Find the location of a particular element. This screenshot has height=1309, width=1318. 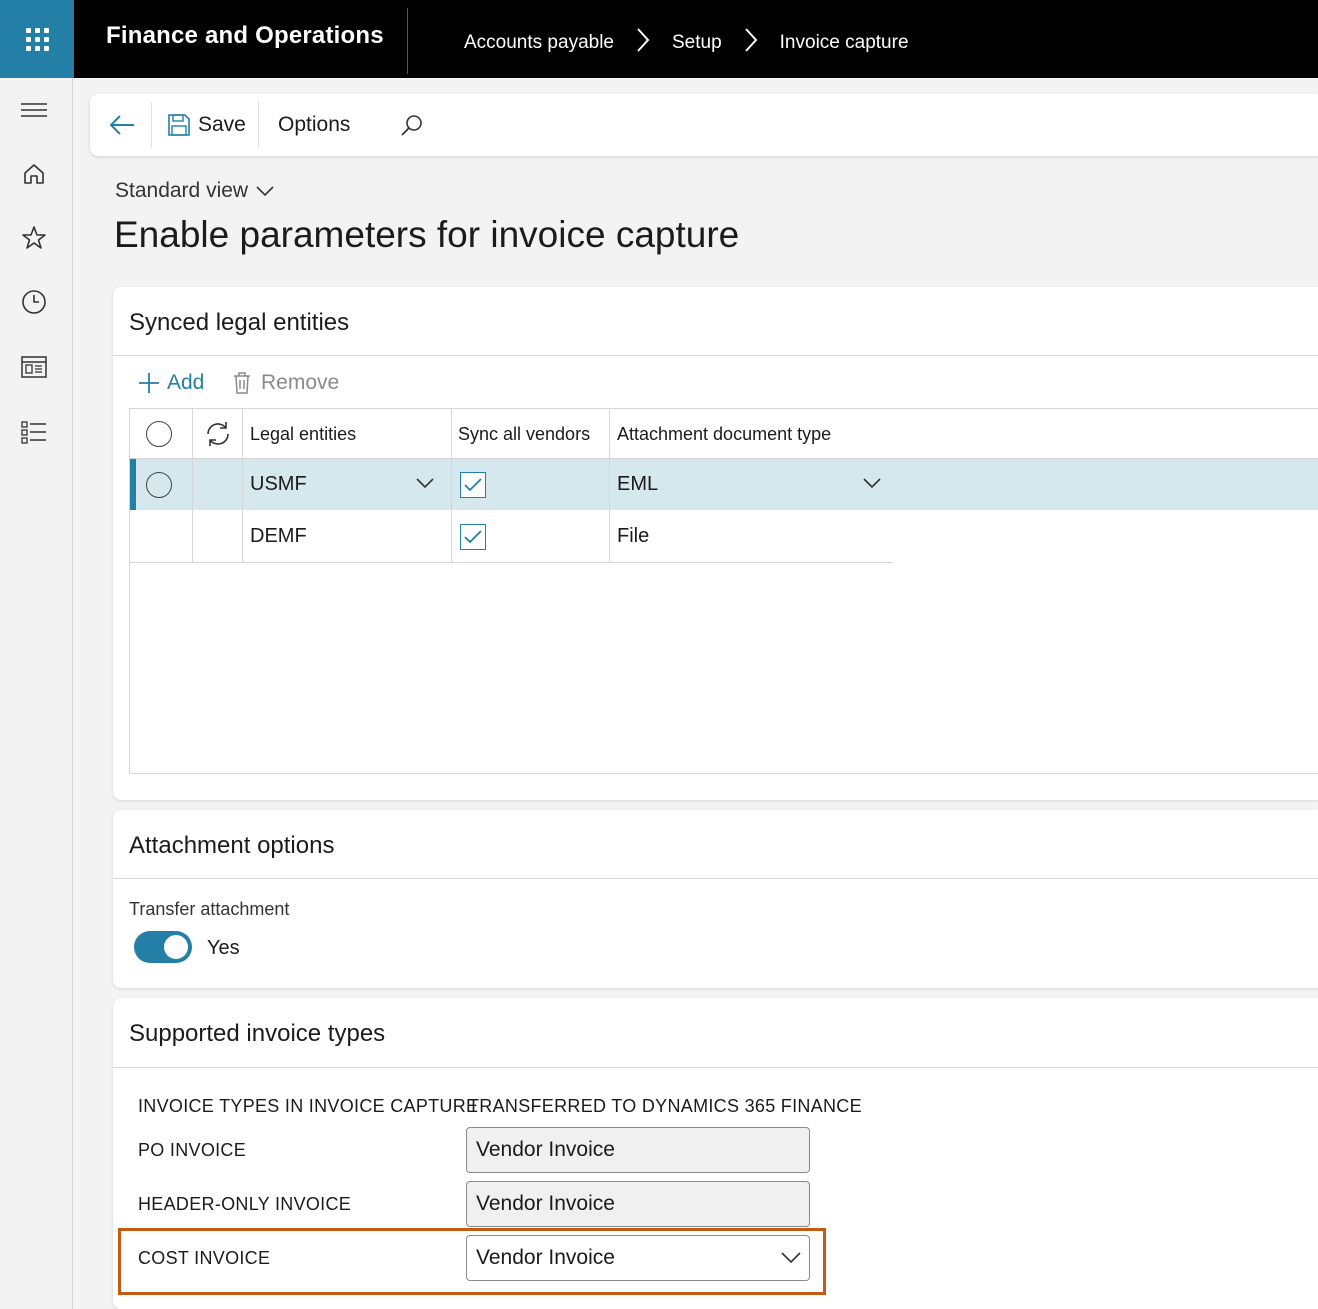

invoice-type-label: PO INVOICE is located at coordinates (192, 1150).